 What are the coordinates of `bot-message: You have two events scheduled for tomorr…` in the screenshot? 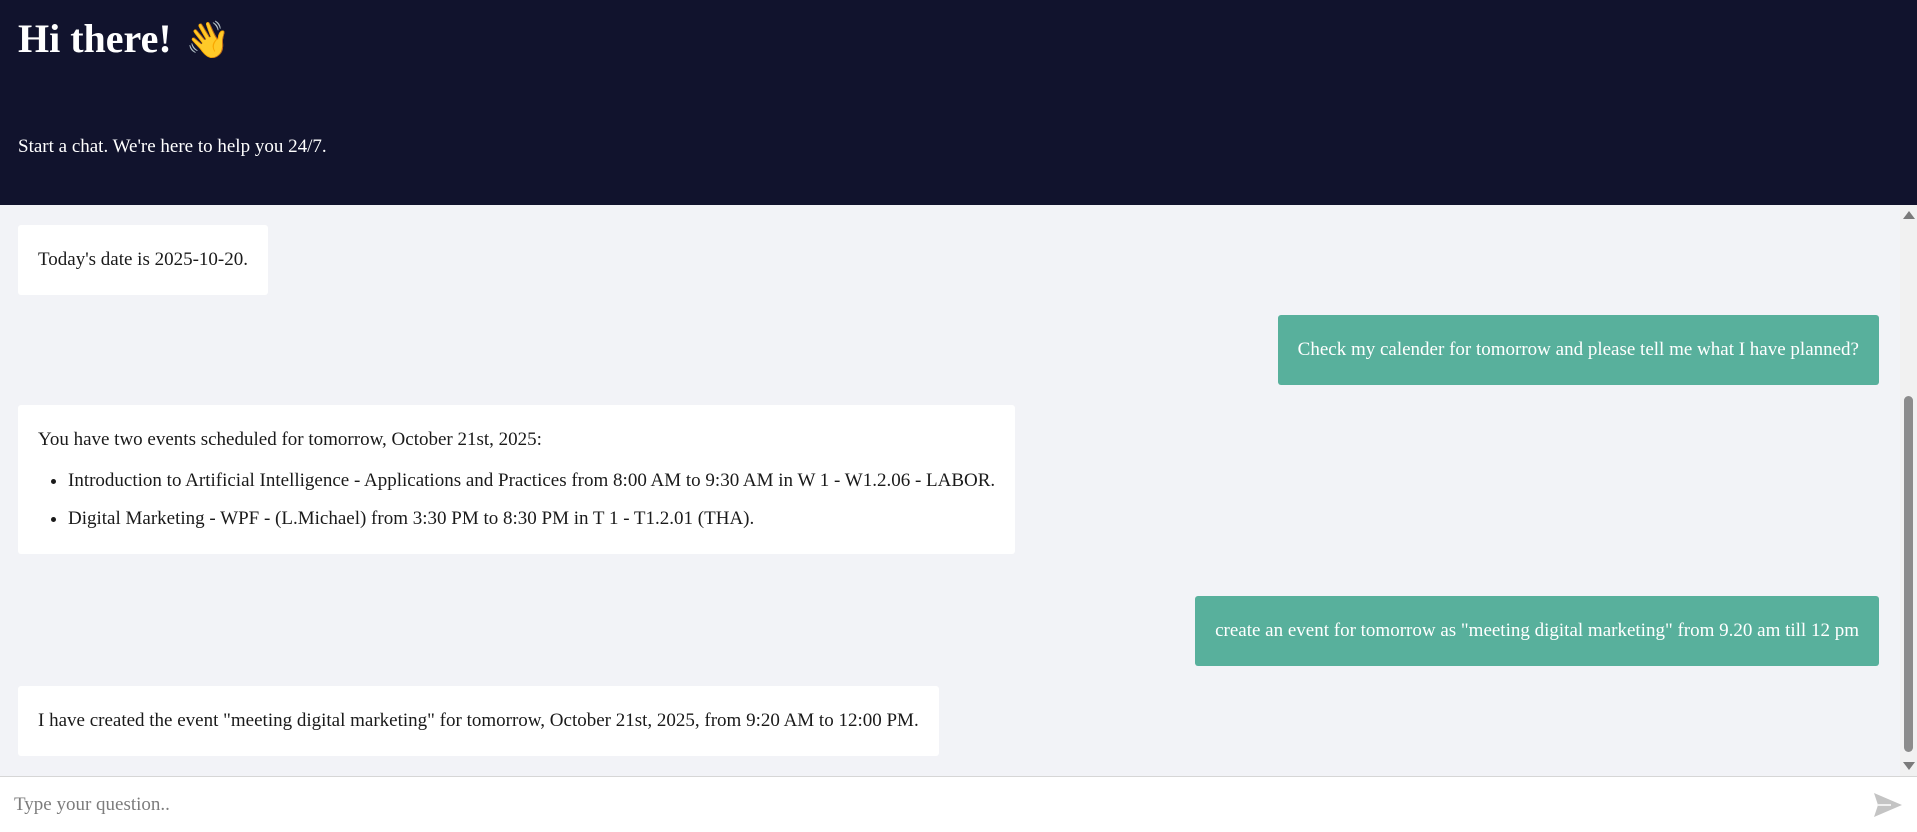 It's located at (517, 479).